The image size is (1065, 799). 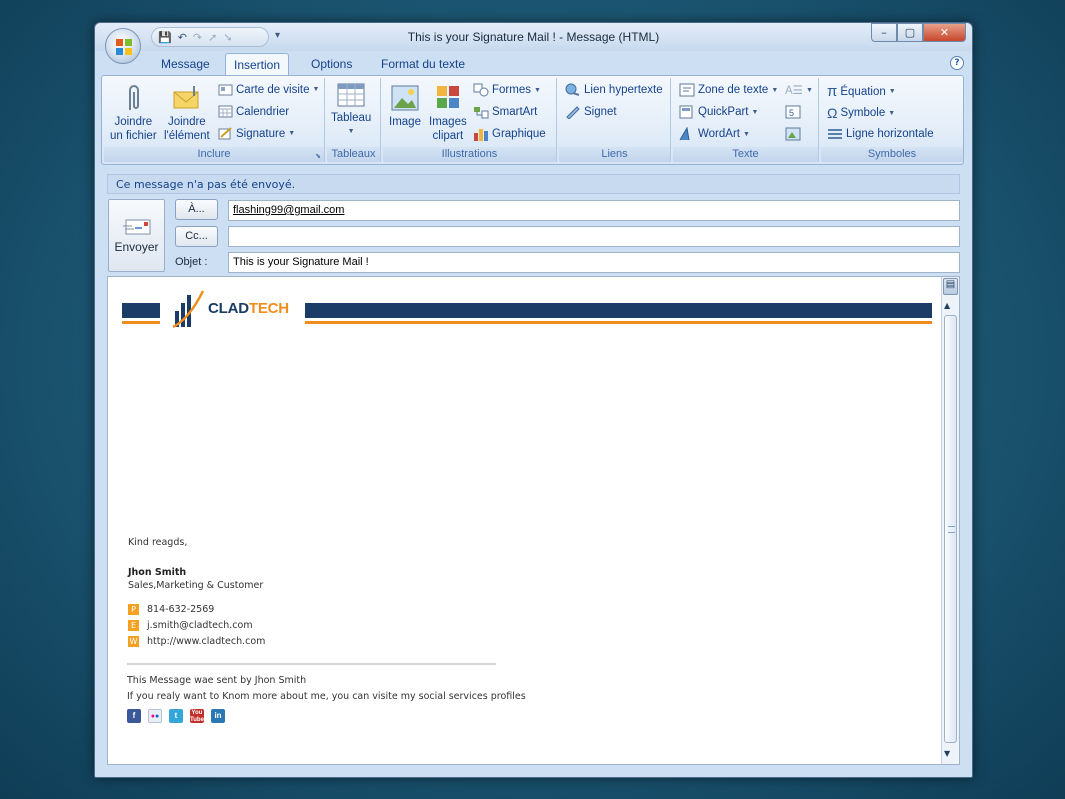 What do you see at coordinates (268, 308) in the screenshot?
I see `brand-part-2: TECH` at bounding box center [268, 308].